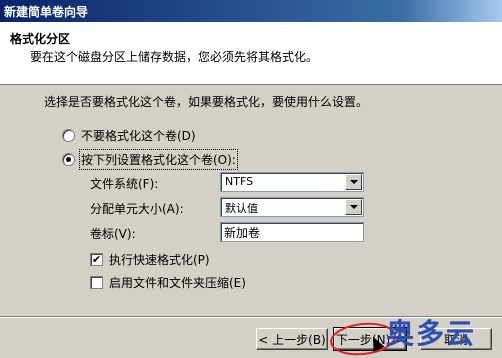  I want to click on quick-format-checkbox: ✔, so click(96, 259).